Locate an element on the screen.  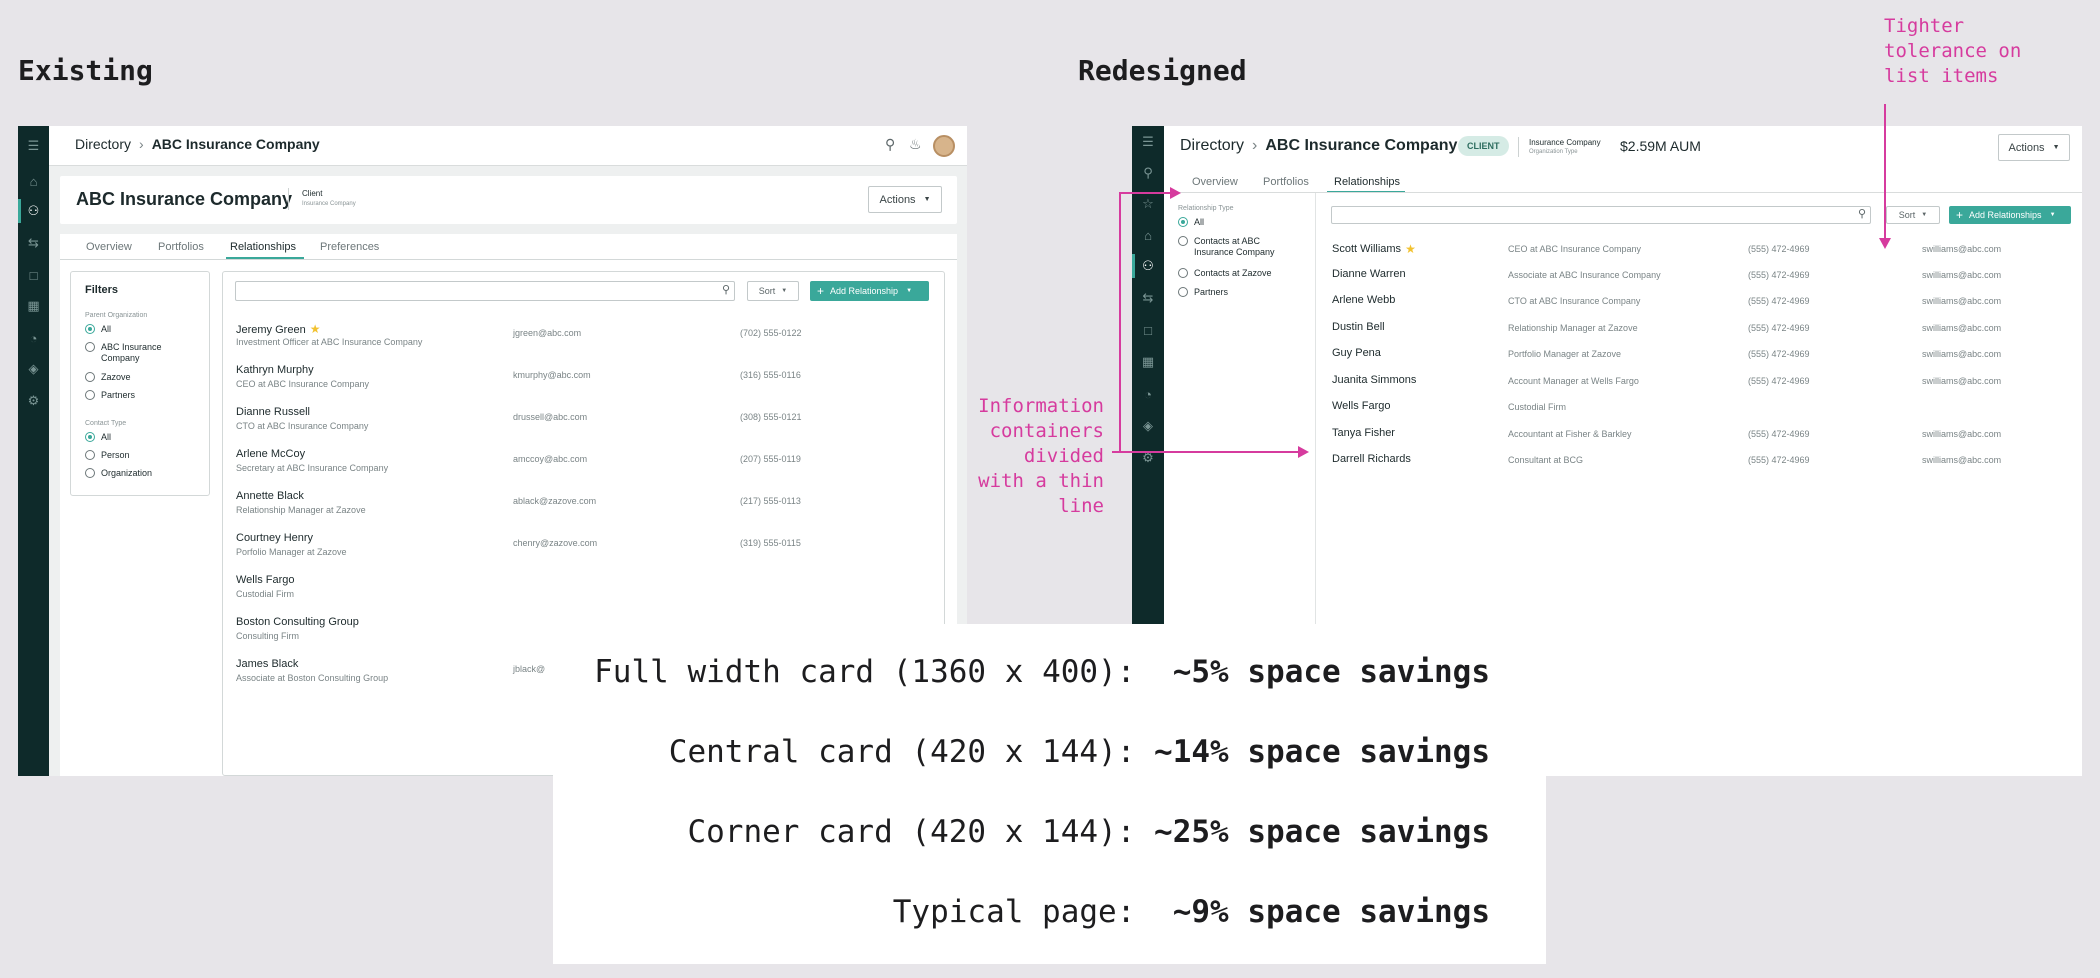
radio-type-partners: Partners is located at coordinates (1203, 292).